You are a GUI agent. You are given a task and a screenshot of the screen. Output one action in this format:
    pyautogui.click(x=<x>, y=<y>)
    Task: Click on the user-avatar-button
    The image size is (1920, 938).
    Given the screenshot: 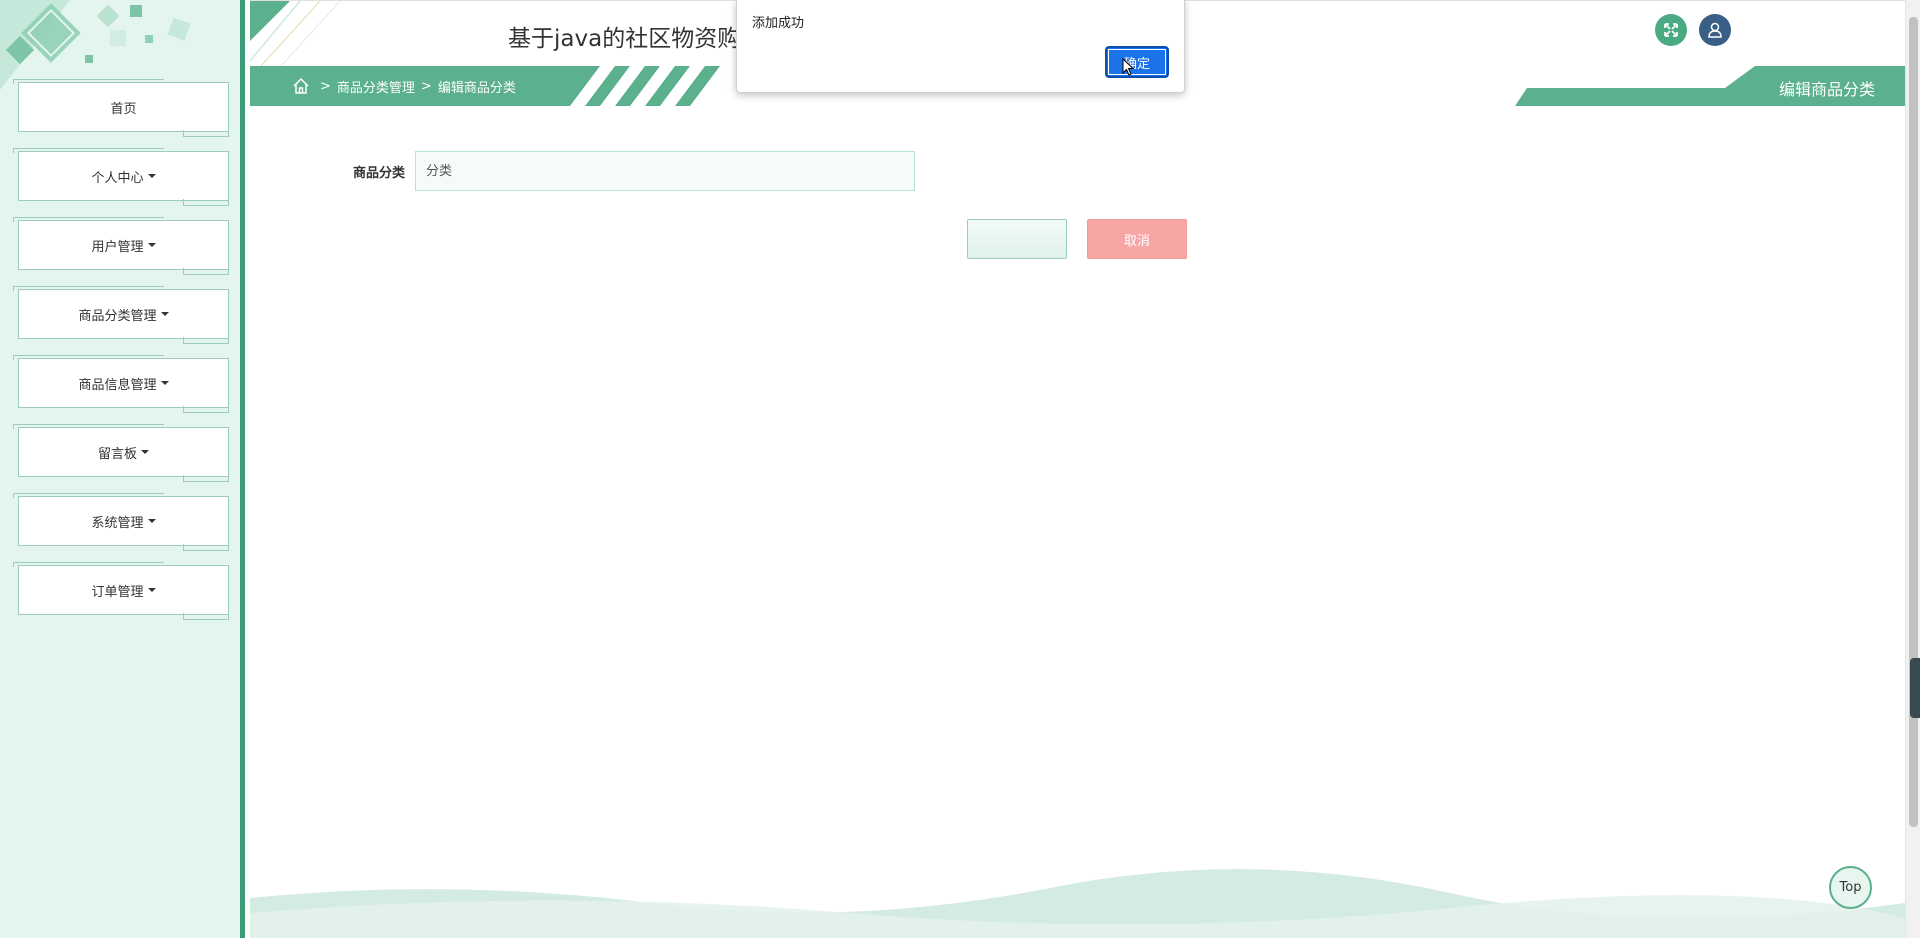 What is the action you would take?
    pyautogui.click(x=1715, y=30)
    